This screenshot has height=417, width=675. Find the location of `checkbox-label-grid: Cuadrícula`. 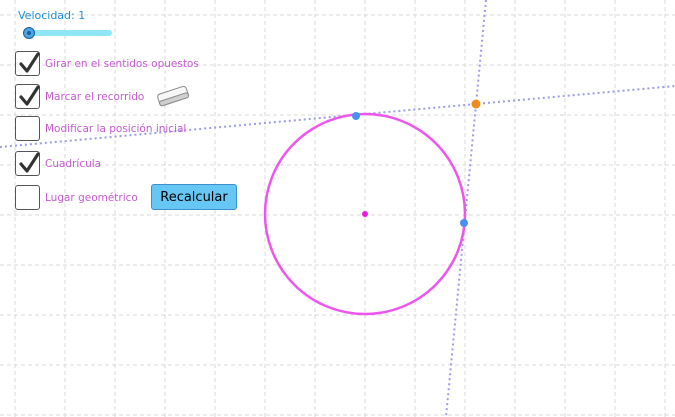

checkbox-label-grid: Cuadrícula is located at coordinates (73, 163).